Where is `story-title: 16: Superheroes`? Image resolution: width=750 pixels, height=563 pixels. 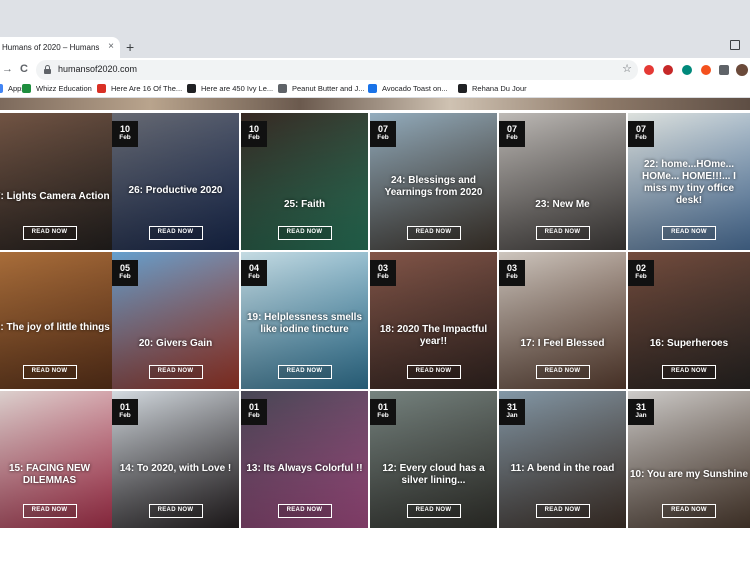 story-title: 16: Superheroes is located at coordinates (689, 344).